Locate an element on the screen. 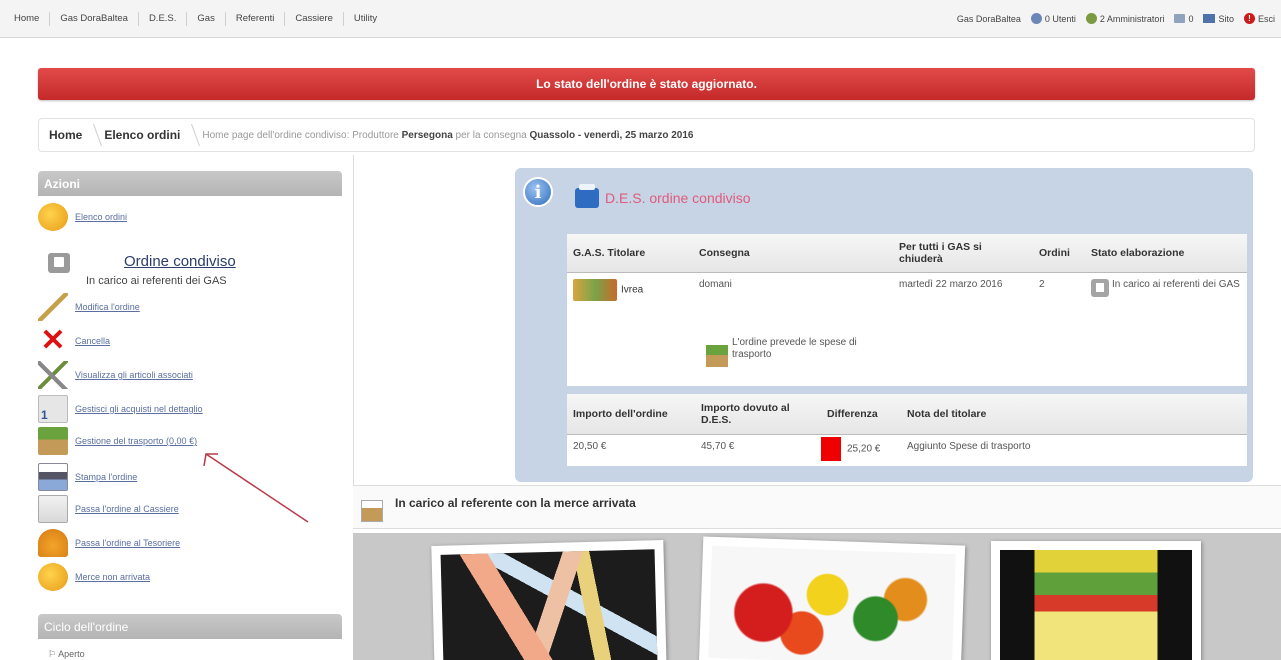  action-visualizza: Visualizza gli articoli associati is located at coordinates (115, 375).